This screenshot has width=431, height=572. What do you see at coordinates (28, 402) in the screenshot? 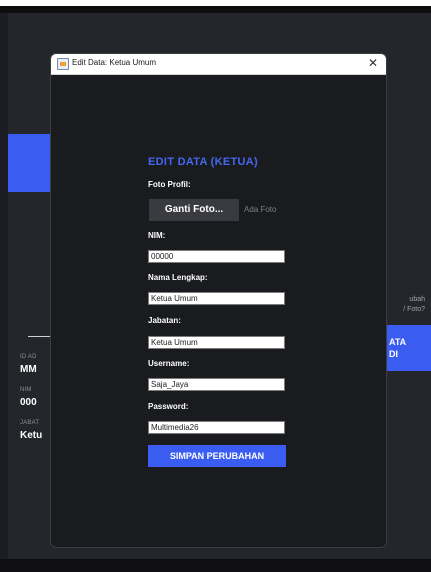
I see `card-nim-value: 000` at bounding box center [28, 402].